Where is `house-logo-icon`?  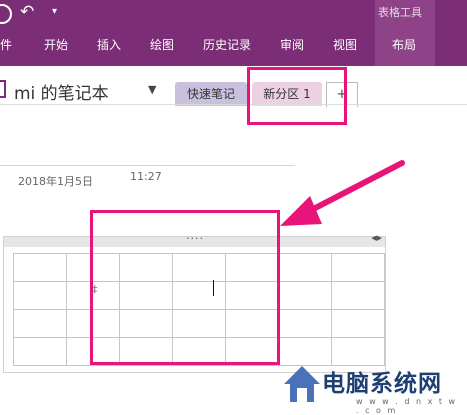 house-logo-icon is located at coordinates (302, 384).